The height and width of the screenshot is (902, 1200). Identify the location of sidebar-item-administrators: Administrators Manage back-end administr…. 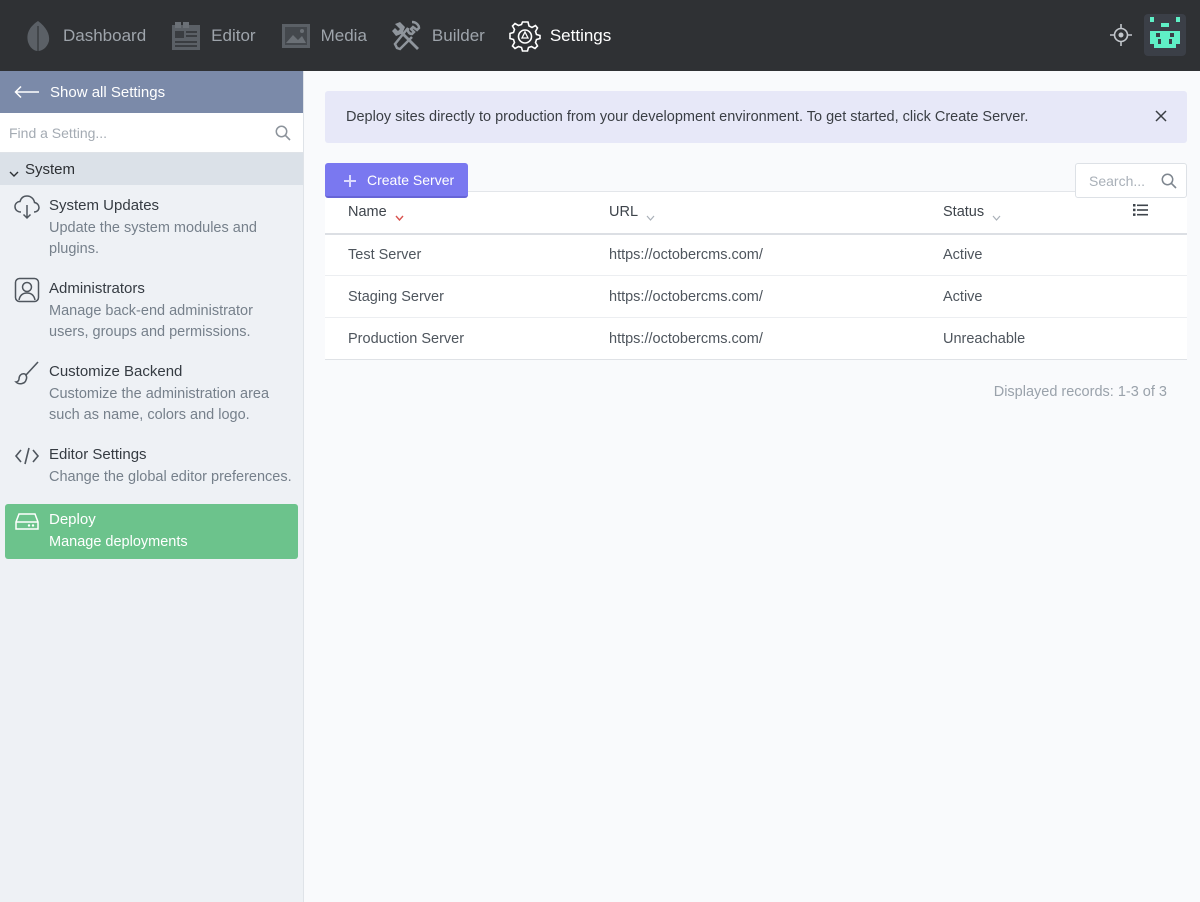
(151, 301).